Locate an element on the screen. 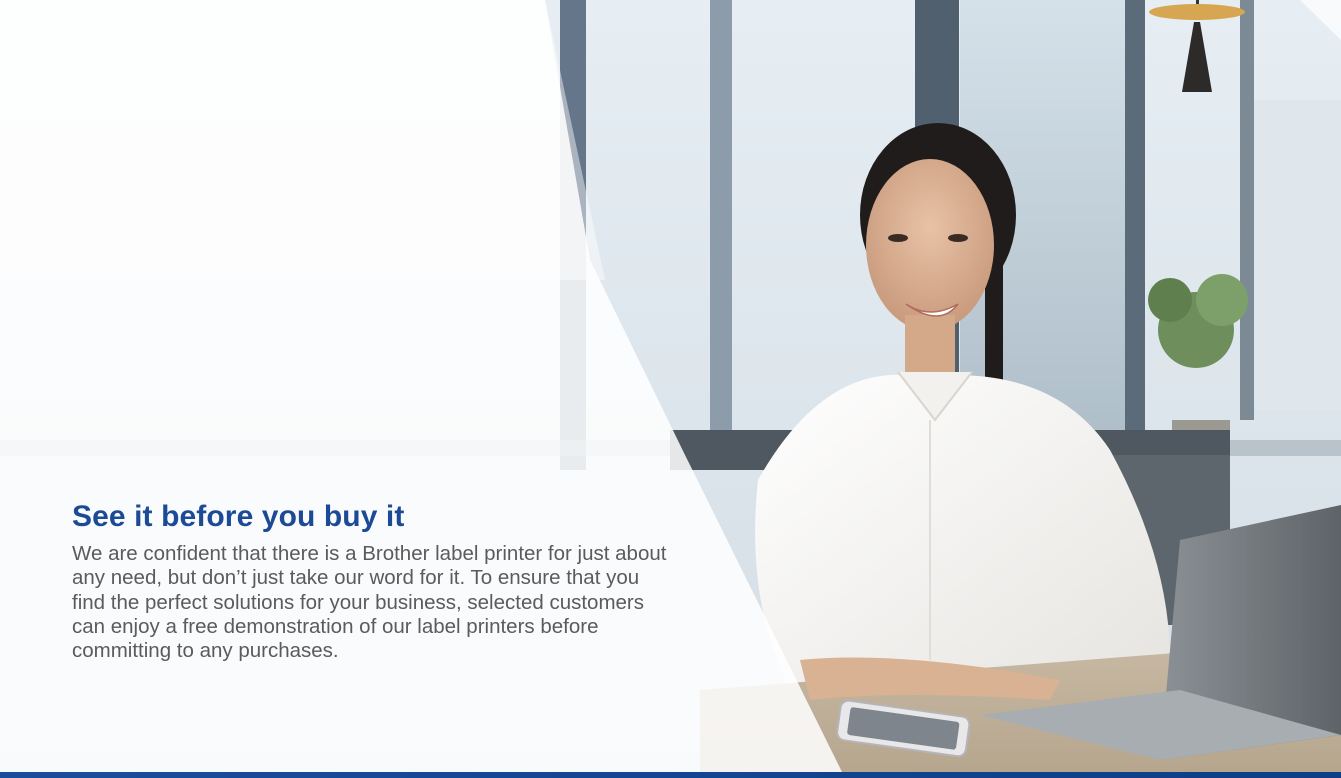  bottom-brand-band is located at coordinates (670, 775).